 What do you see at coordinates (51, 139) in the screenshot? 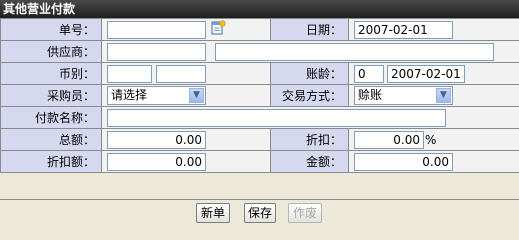
I see `total-label: 总额：` at bounding box center [51, 139].